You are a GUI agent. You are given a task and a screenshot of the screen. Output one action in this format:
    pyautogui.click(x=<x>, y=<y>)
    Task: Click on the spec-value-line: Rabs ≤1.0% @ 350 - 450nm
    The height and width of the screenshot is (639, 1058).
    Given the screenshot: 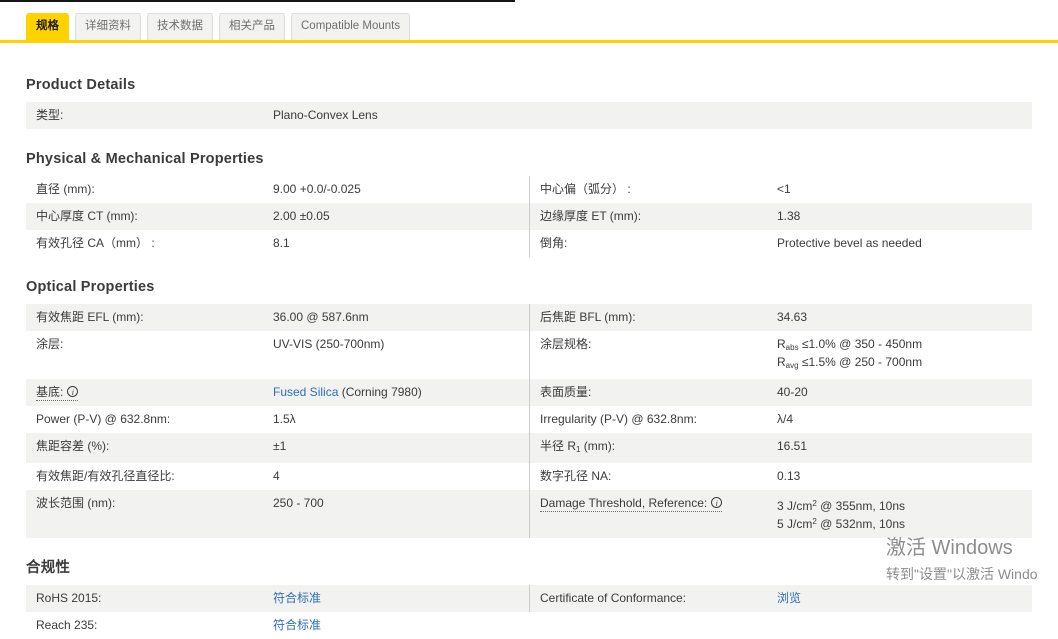 What is the action you would take?
    pyautogui.click(x=899, y=346)
    